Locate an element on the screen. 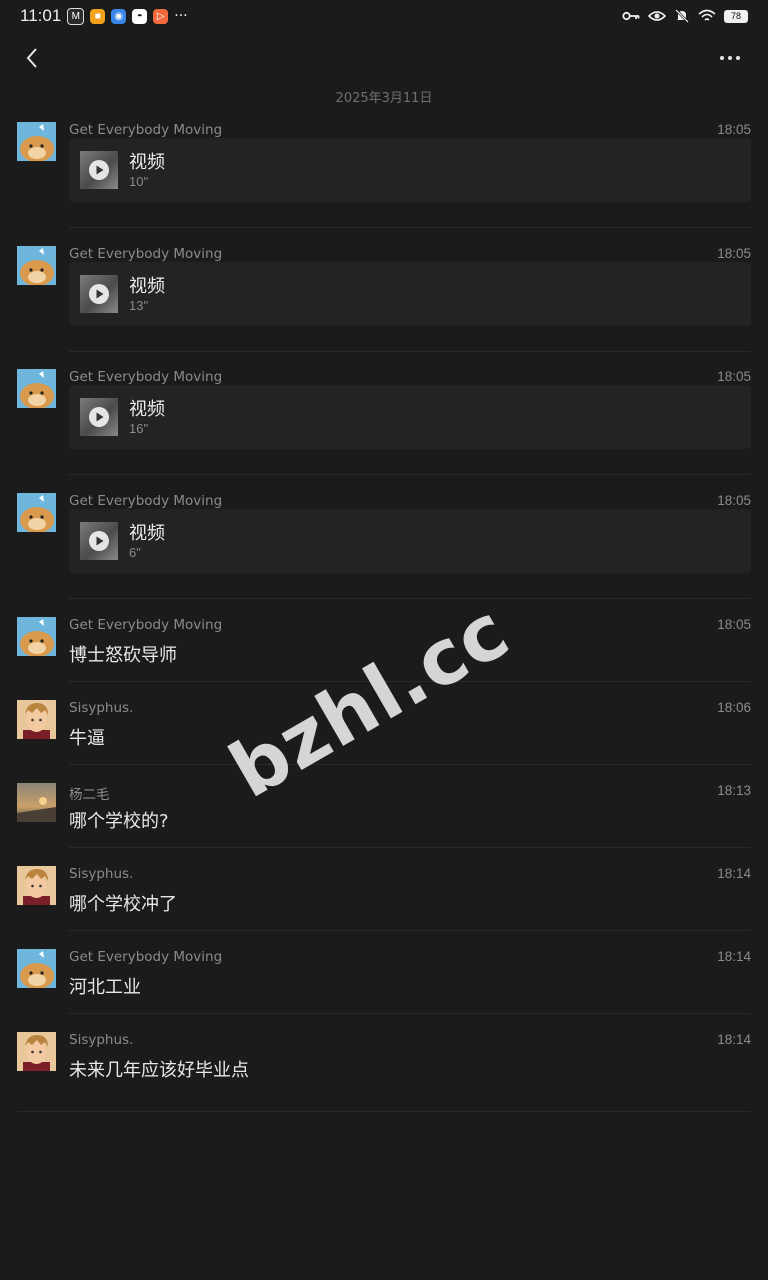 The image size is (768, 1280). app-orange-icon: ■ is located at coordinates (98, 16).